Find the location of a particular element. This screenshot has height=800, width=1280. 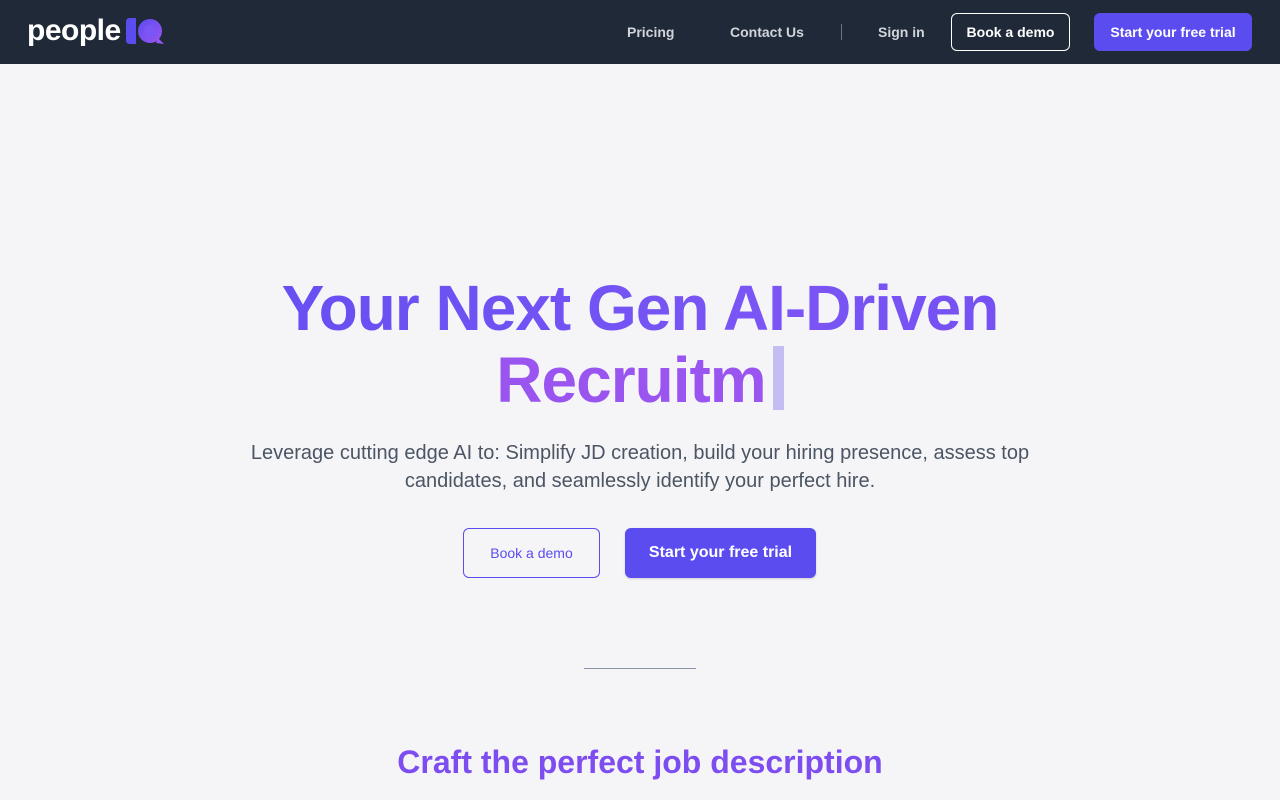

logo: people is located at coordinates (96, 31).